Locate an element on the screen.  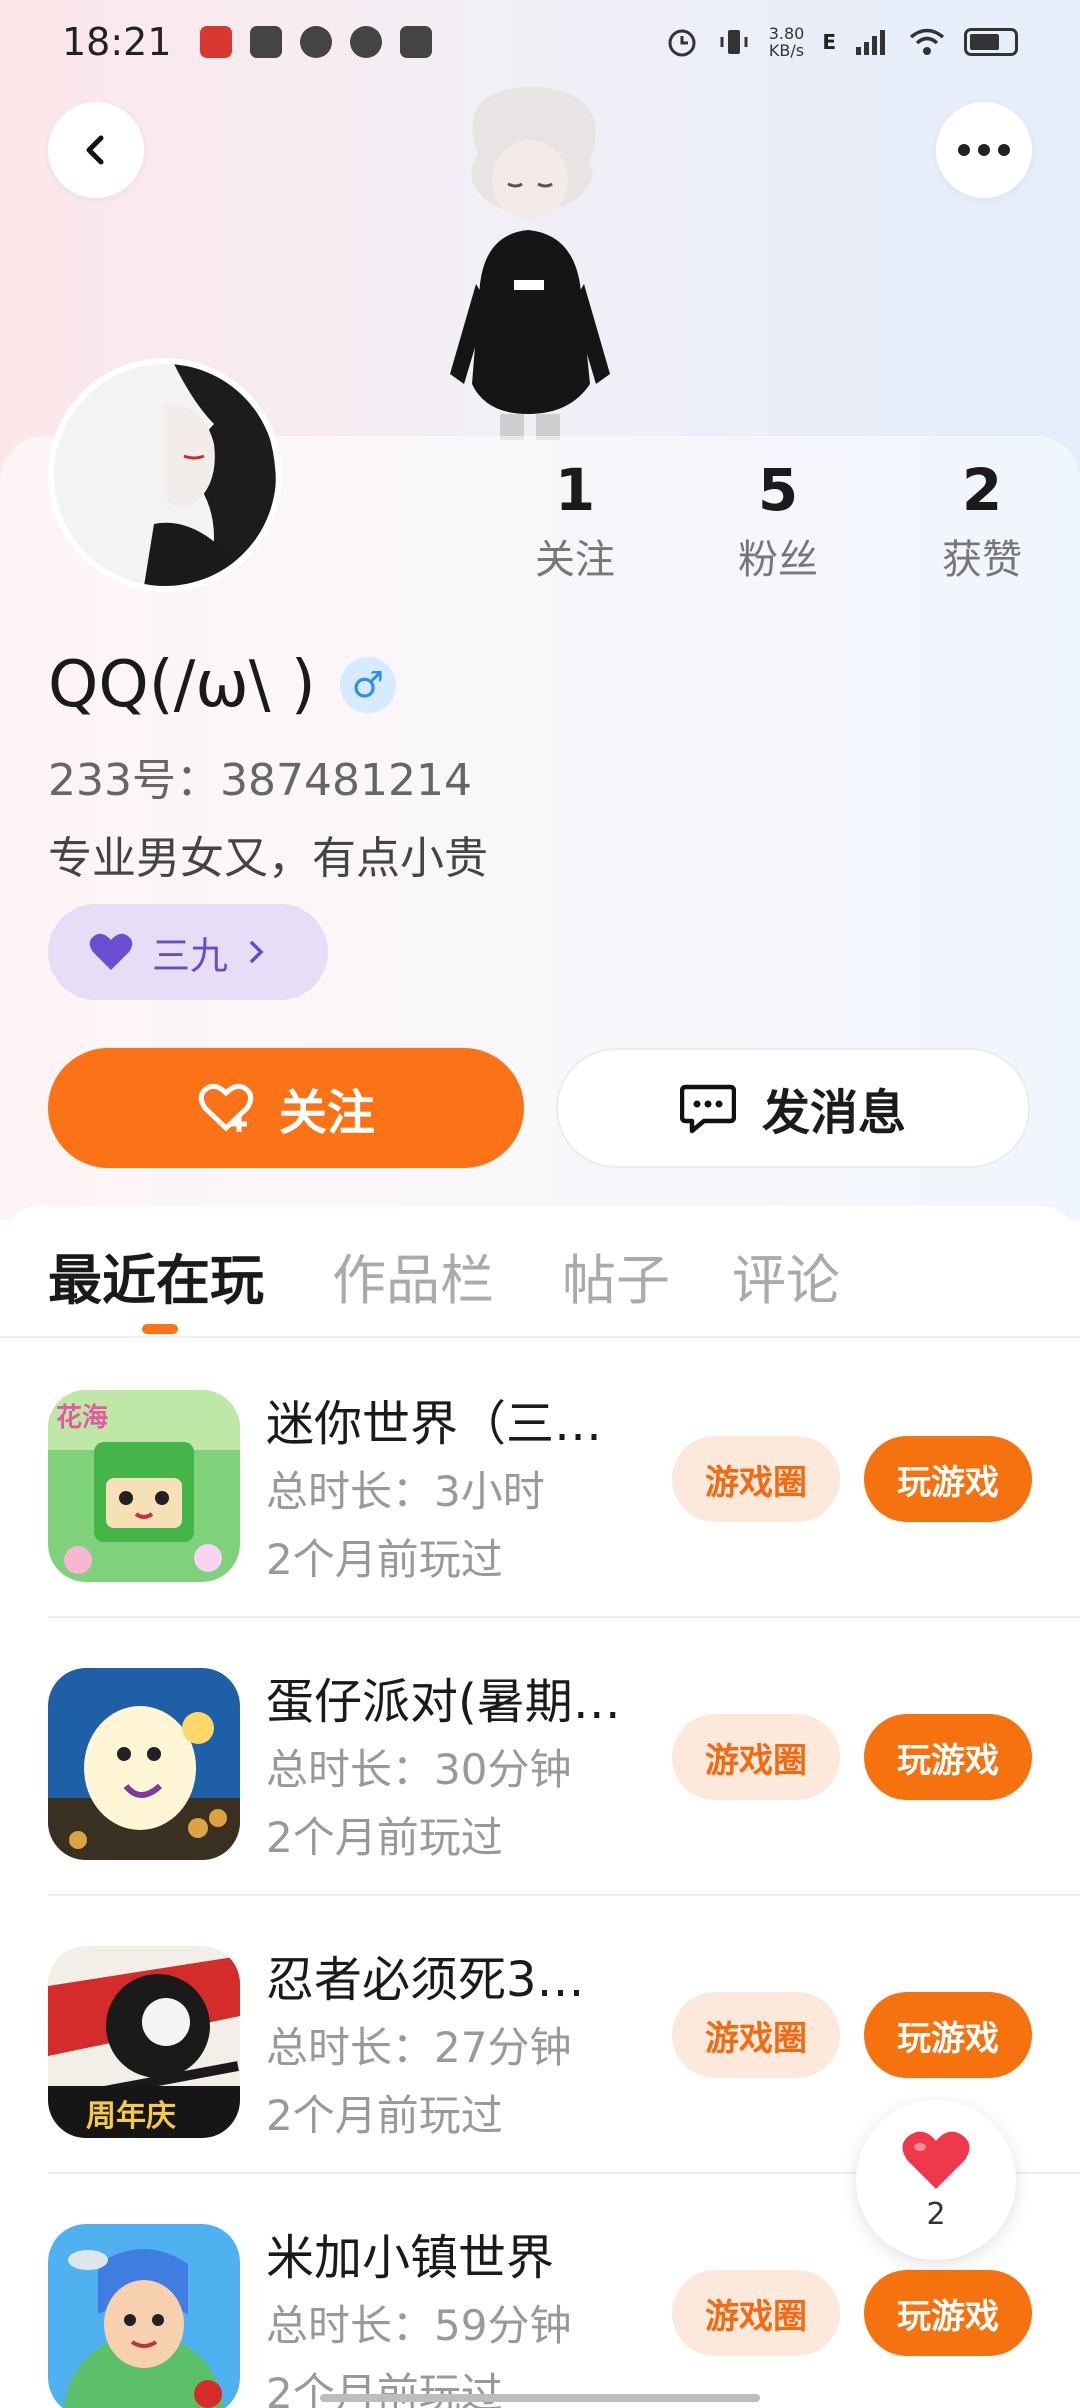
app-notification-icon is located at coordinates (215, 42).